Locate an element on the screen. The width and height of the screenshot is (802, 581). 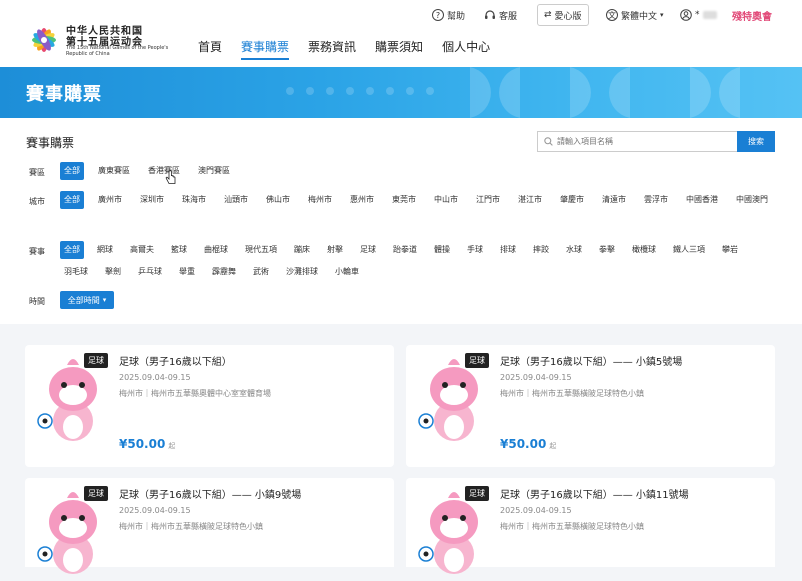
help-label: 幫助 is located at coordinates (456, 16).